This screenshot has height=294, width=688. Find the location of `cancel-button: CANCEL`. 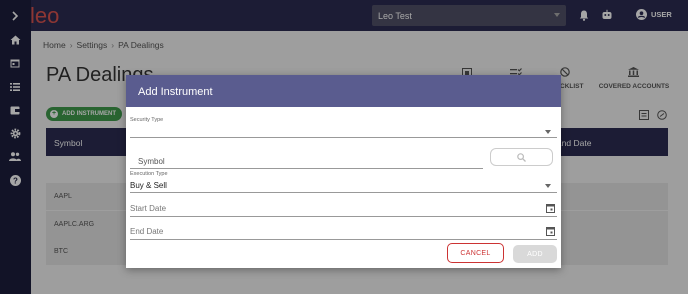

cancel-button: CANCEL is located at coordinates (475, 253).